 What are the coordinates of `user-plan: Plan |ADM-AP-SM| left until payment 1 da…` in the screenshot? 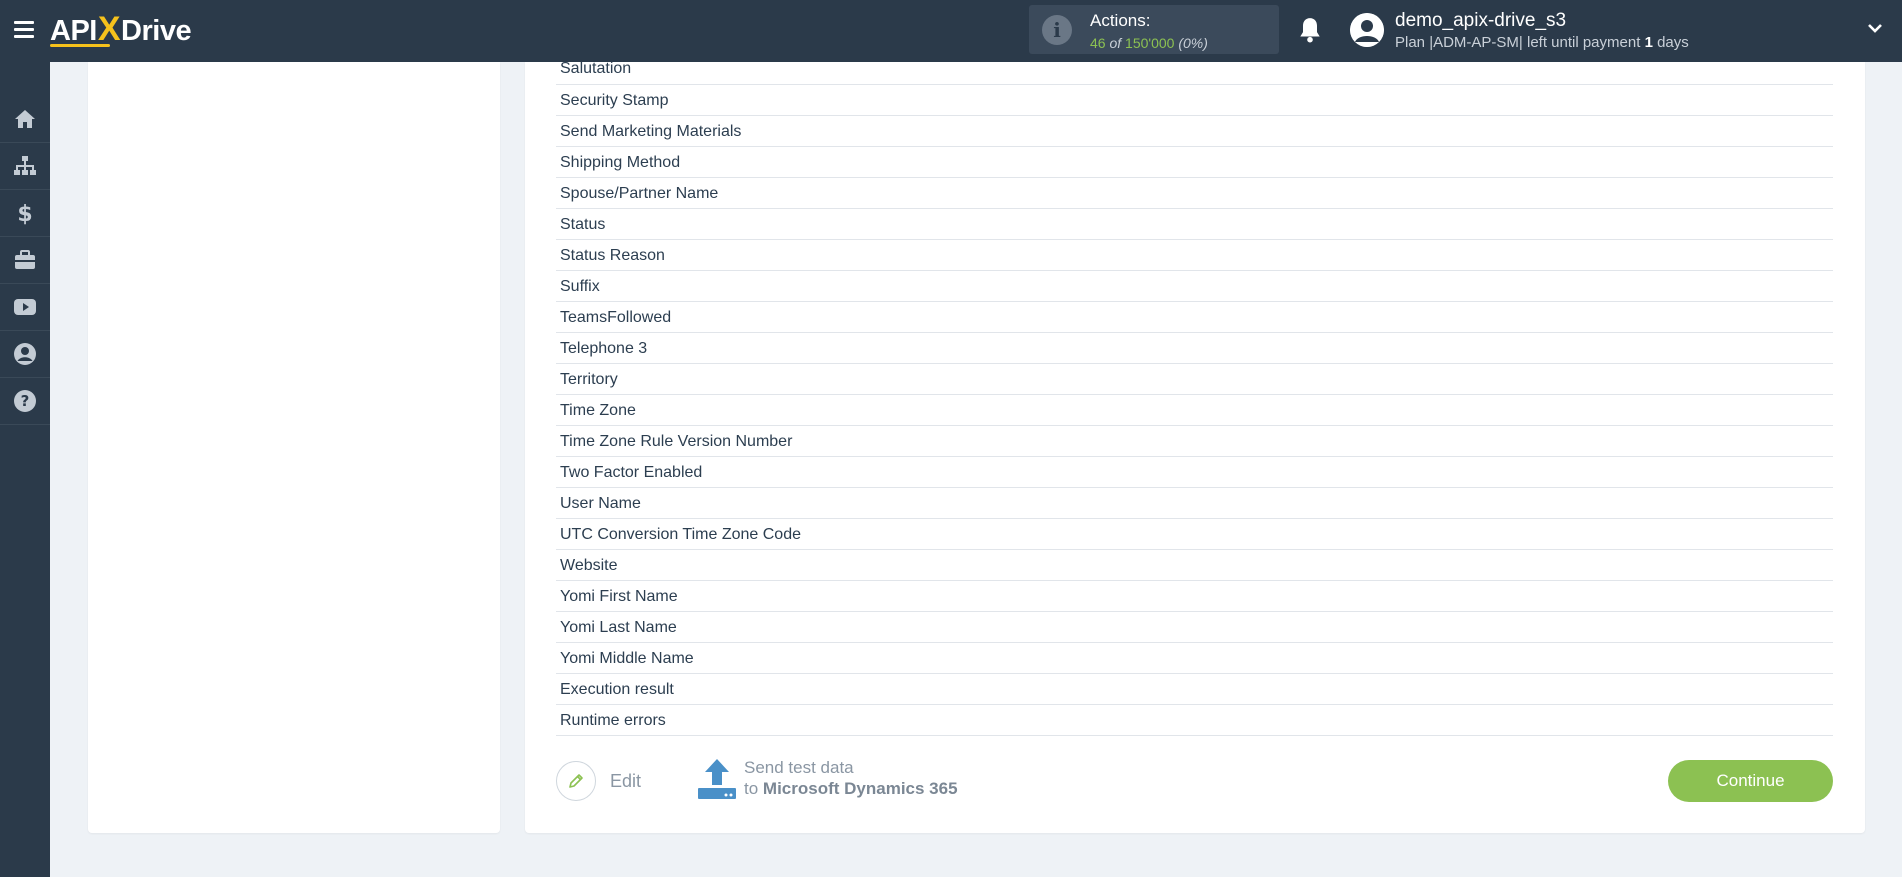 It's located at (1542, 42).